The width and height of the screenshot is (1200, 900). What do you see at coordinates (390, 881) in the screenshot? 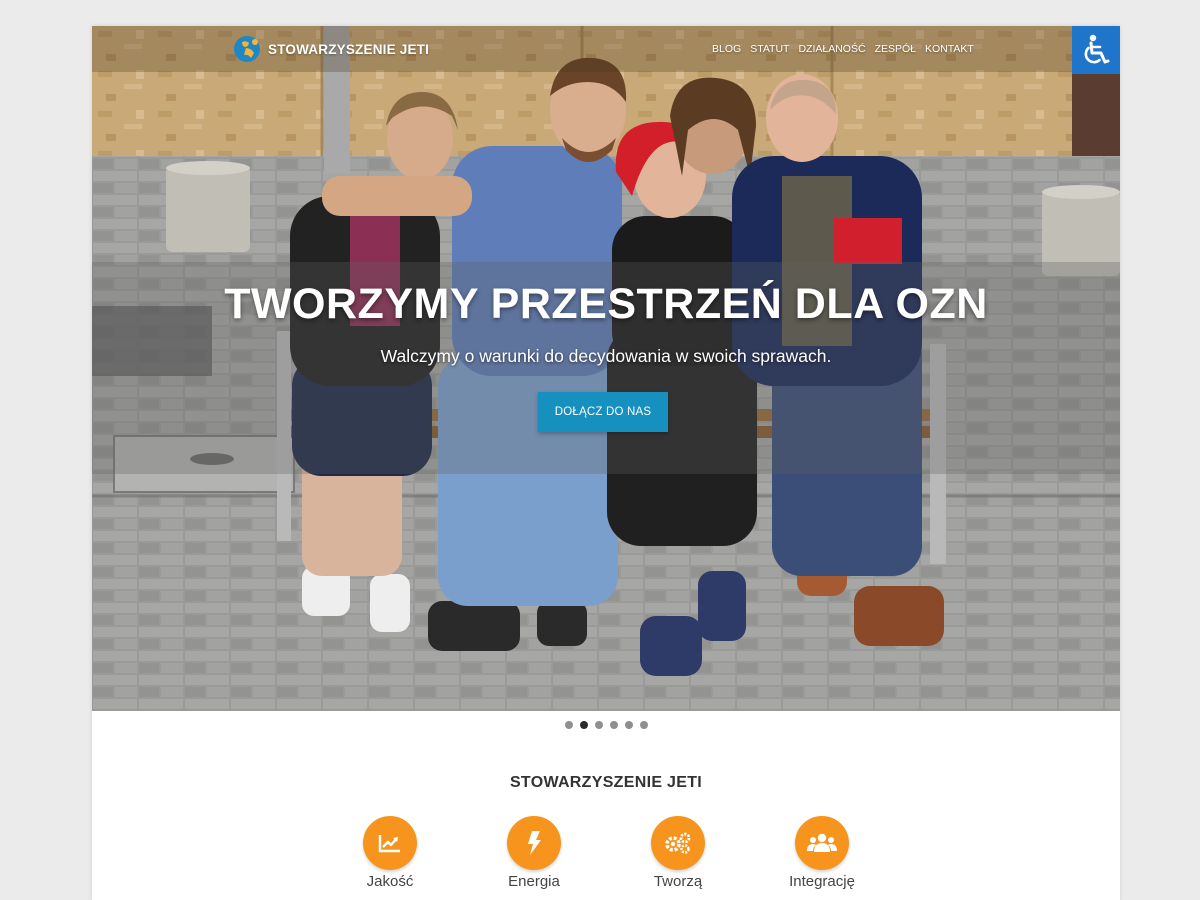
I see `feature-label: Jakość` at bounding box center [390, 881].